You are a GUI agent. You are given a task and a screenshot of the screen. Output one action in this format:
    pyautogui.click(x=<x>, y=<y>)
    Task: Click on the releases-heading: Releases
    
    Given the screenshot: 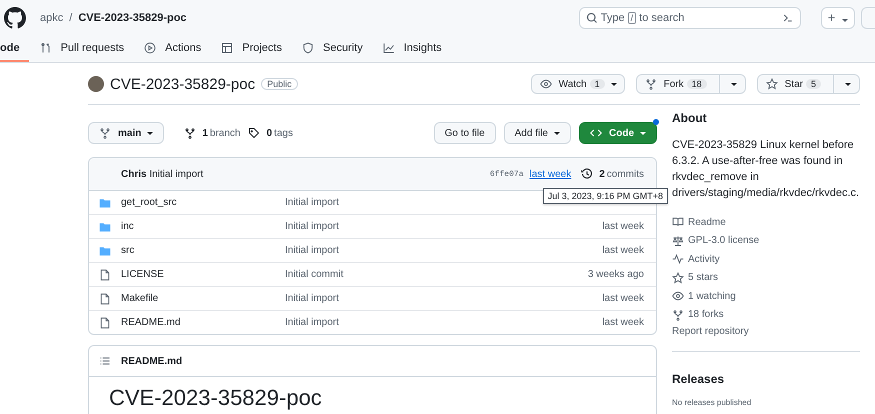 What is the action you would take?
    pyautogui.click(x=766, y=379)
    